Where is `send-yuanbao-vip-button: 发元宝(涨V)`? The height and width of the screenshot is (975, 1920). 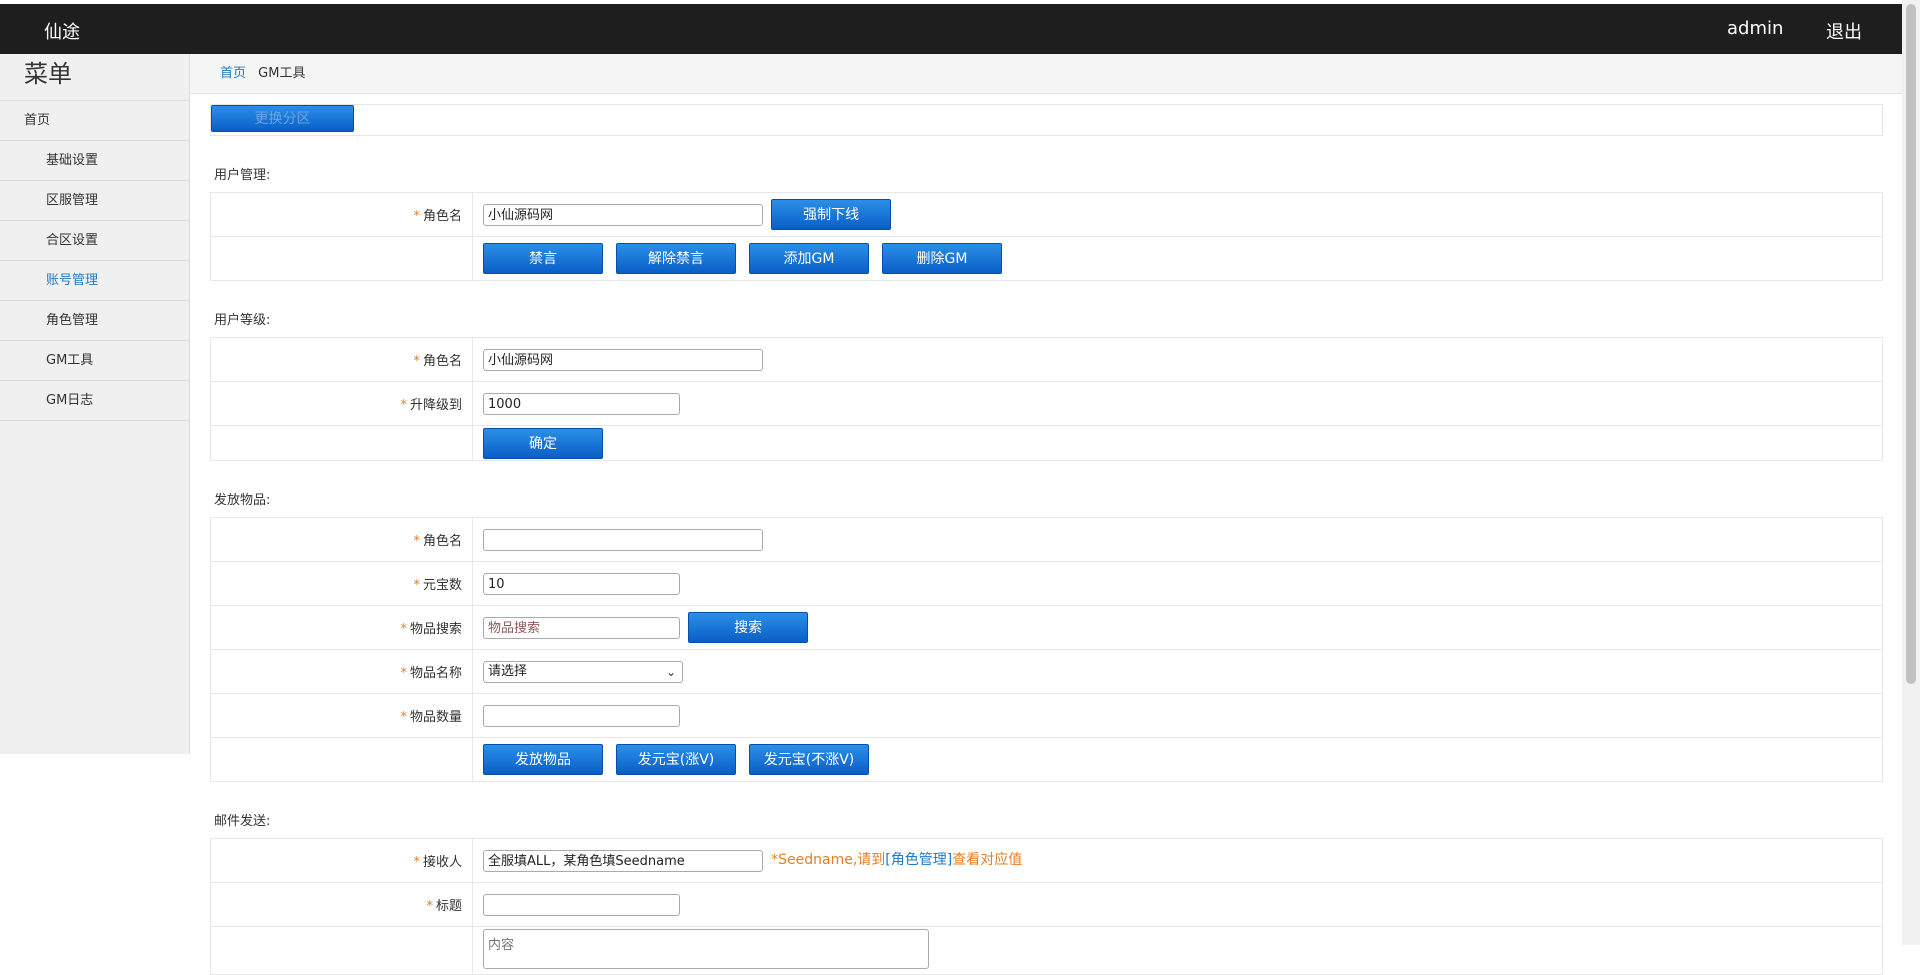
send-yuanbao-vip-button: 发元宝(涨V) is located at coordinates (676, 759).